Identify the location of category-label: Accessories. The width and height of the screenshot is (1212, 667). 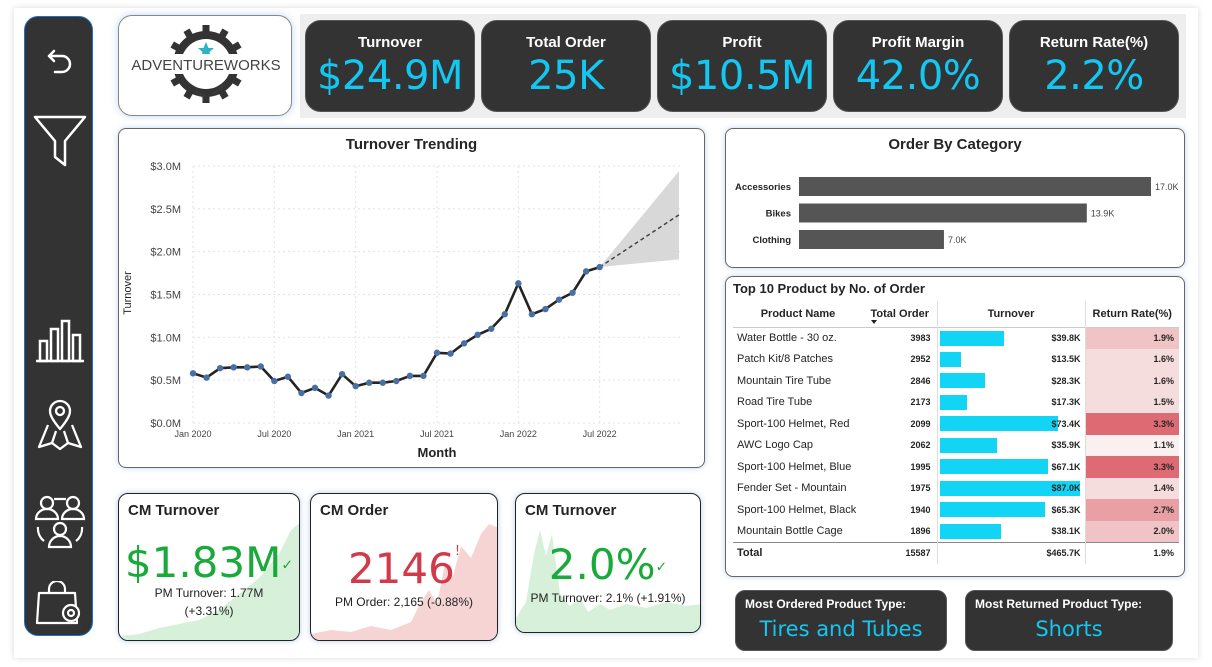
(763, 187).